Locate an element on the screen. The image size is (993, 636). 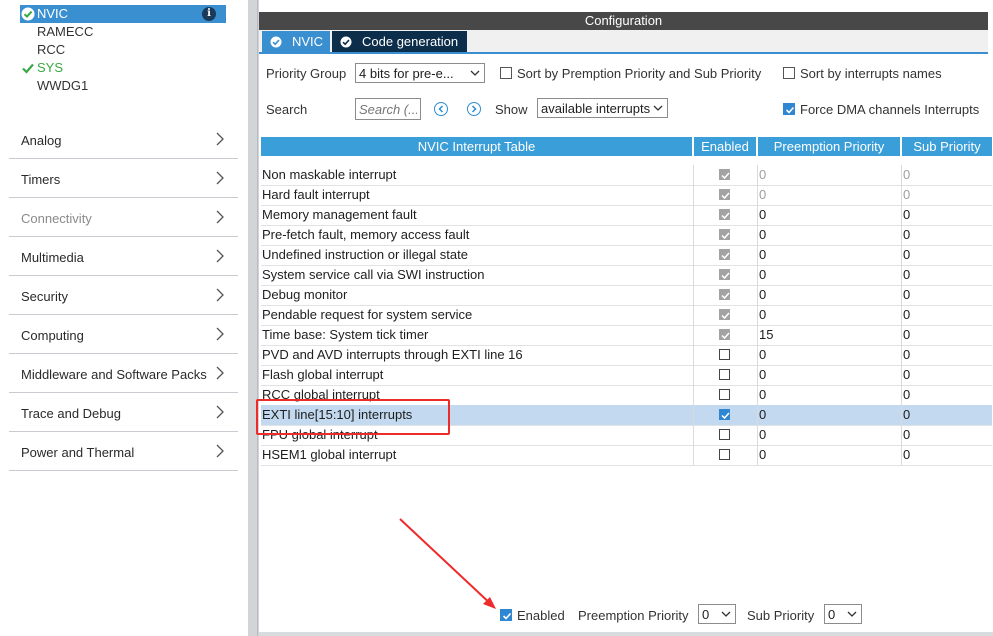
interrupt-name: Debug monitor is located at coordinates (305, 294).